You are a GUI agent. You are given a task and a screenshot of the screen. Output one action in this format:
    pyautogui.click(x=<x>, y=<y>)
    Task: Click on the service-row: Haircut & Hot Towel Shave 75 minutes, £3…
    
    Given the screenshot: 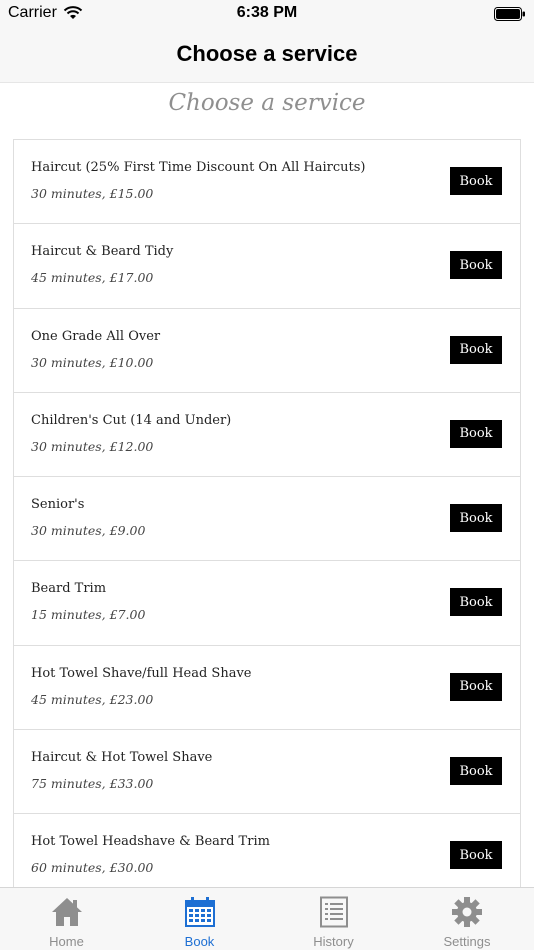 What is the action you would take?
    pyautogui.click(x=267, y=772)
    